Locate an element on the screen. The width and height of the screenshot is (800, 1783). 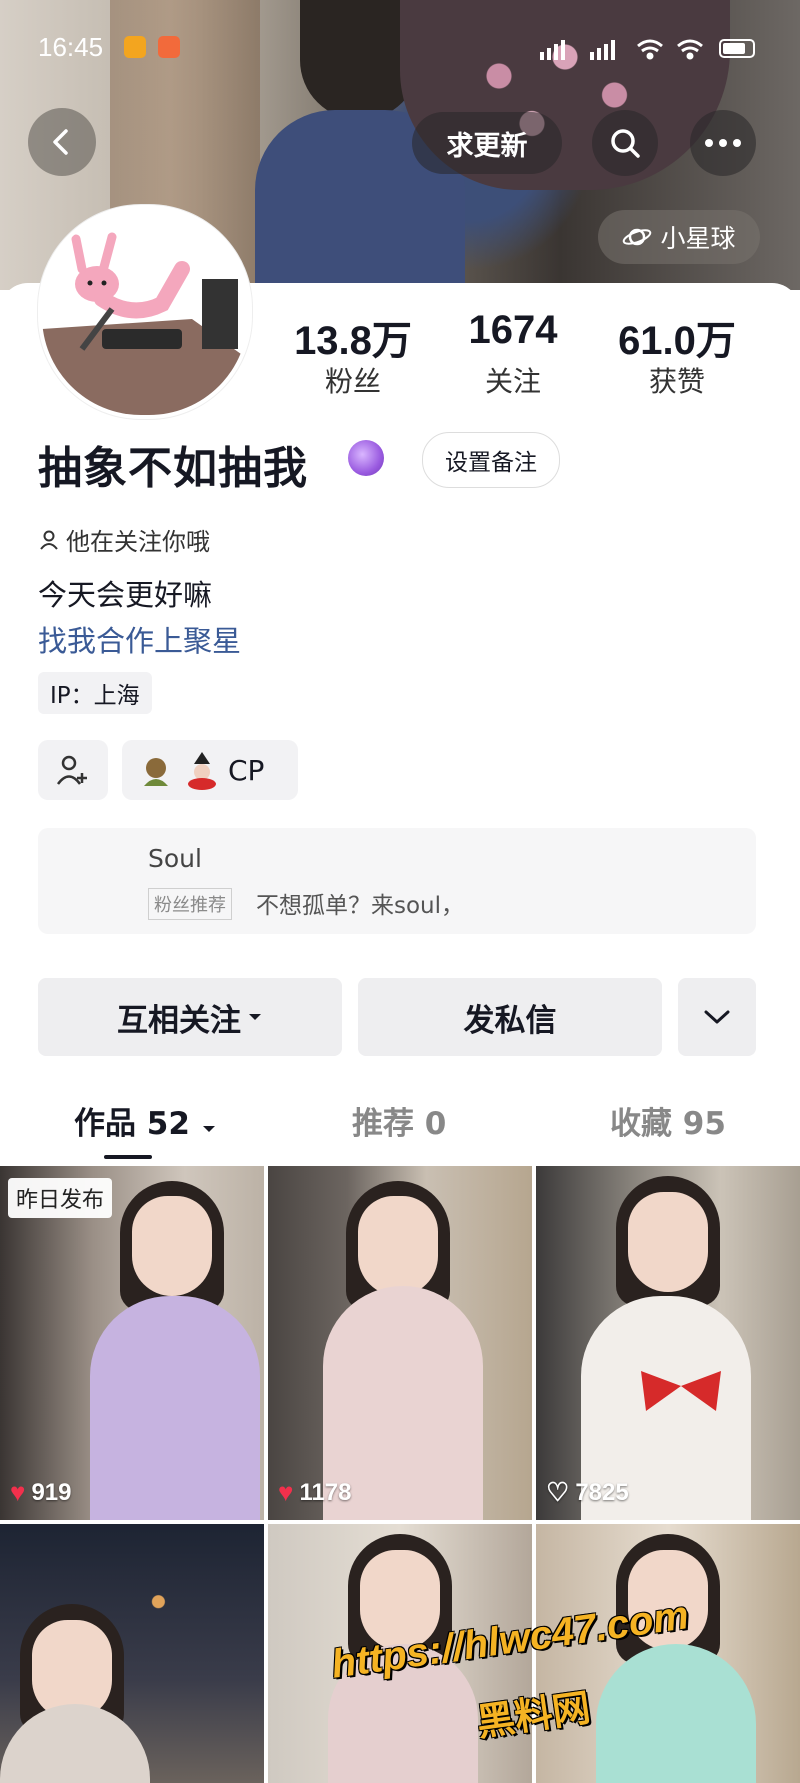
heart-outline-icon: ♡ is located at coordinates (558, 1492).